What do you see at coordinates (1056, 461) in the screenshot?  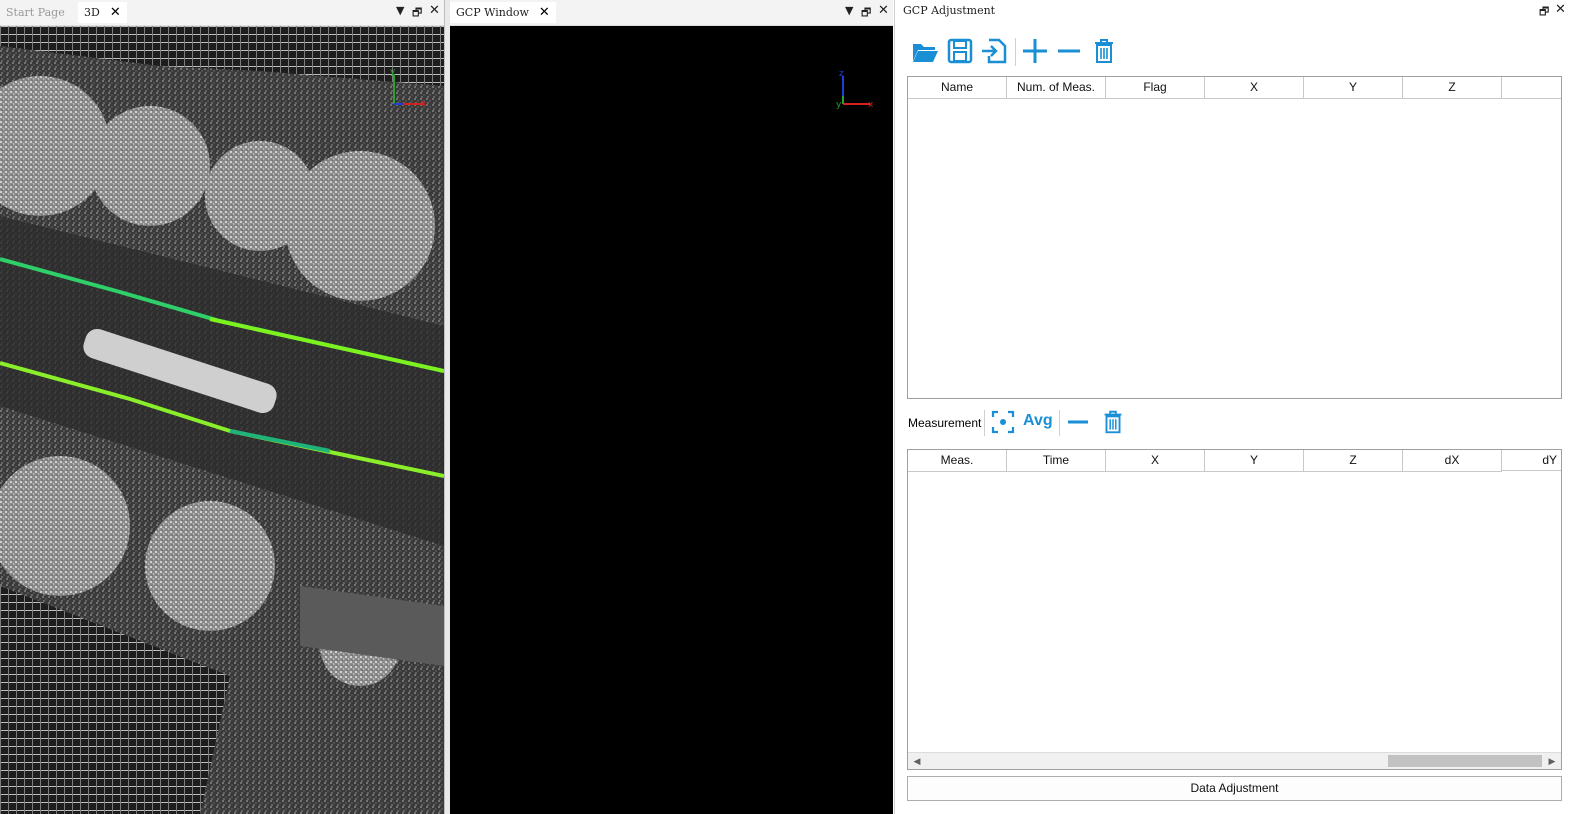 I see `meas-col-time: Time` at bounding box center [1056, 461].